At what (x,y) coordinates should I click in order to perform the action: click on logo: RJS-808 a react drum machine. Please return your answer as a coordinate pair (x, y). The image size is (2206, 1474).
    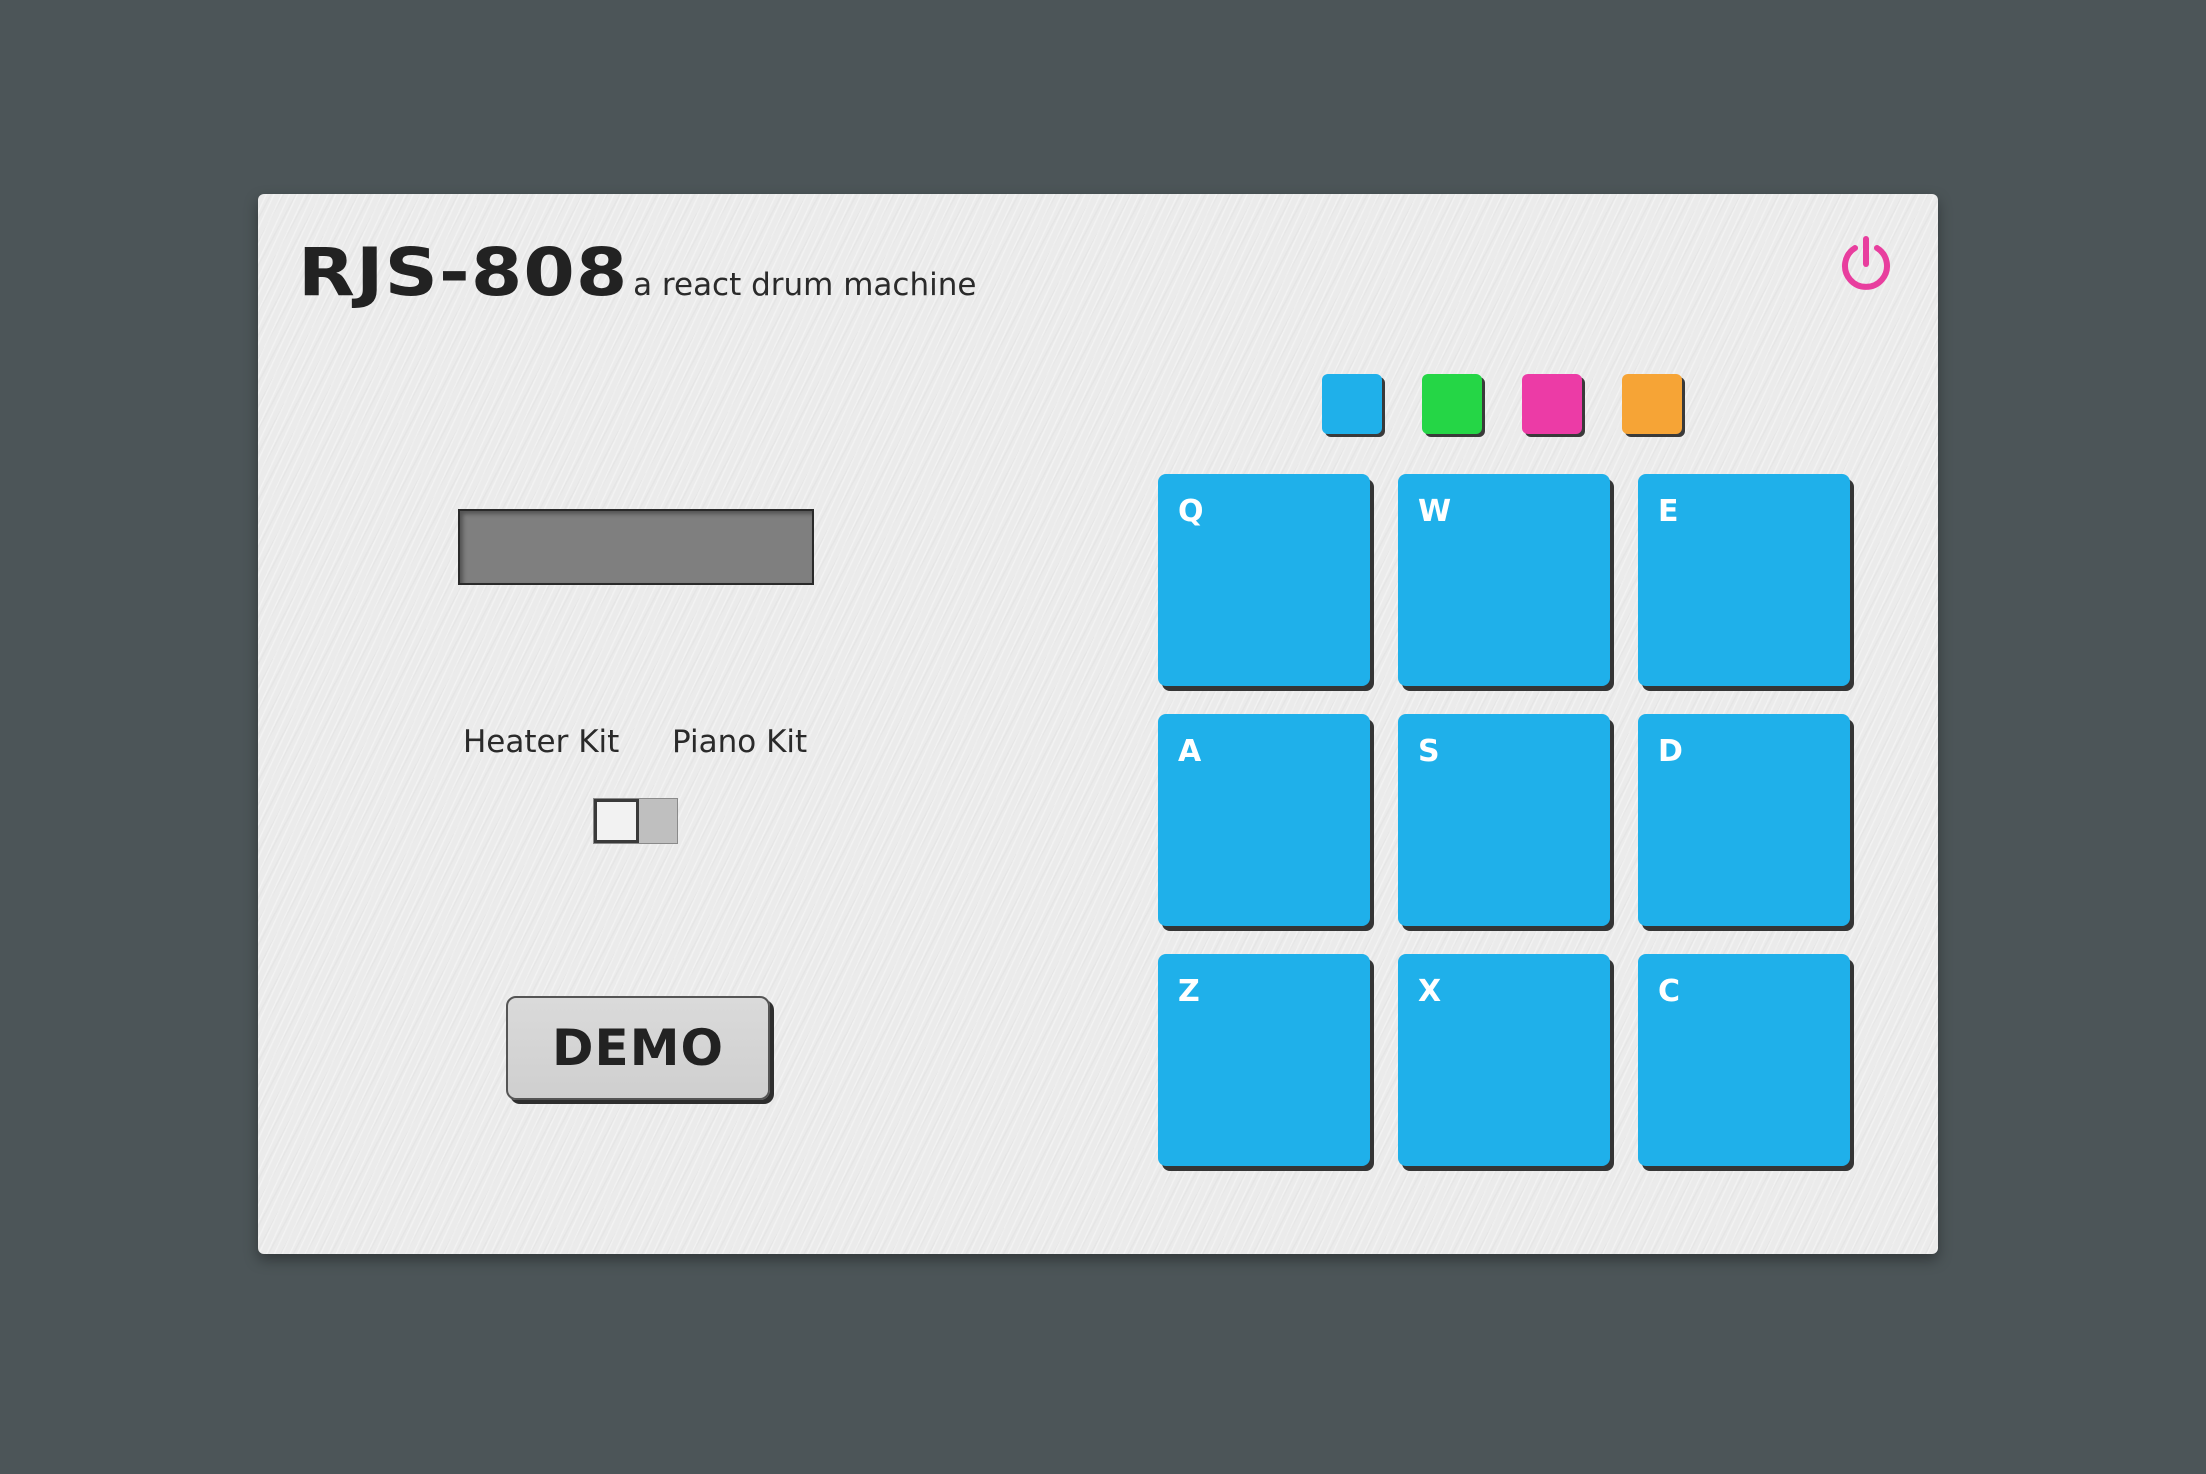
    Looking at the image, I should click on (637, 272).